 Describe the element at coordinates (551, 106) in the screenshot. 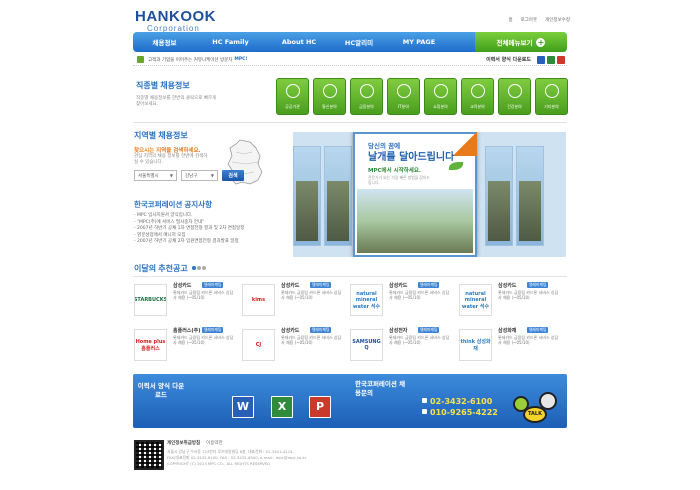

I see `category-label: 기타분야` at that location.